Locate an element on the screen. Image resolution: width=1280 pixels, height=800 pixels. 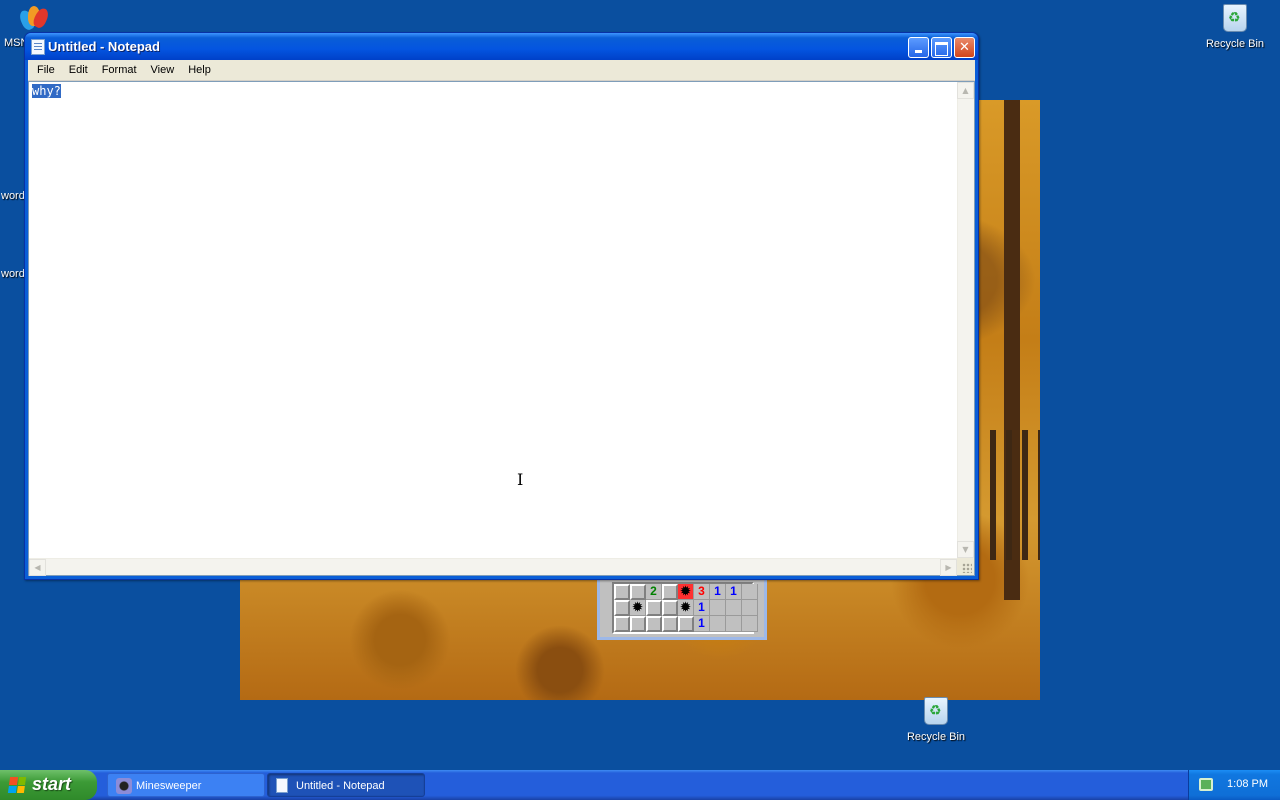
minesweeper-field: 231111 is located at coordinates (685, 608).